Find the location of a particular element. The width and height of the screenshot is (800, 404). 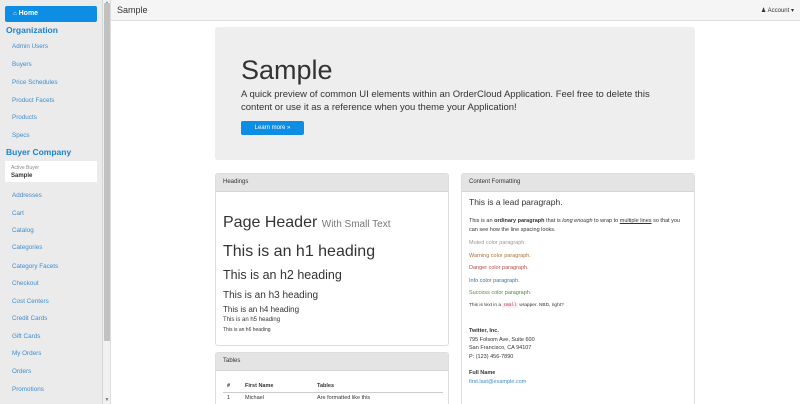

organization-heading: Organization is located at coordinates (32, 30).